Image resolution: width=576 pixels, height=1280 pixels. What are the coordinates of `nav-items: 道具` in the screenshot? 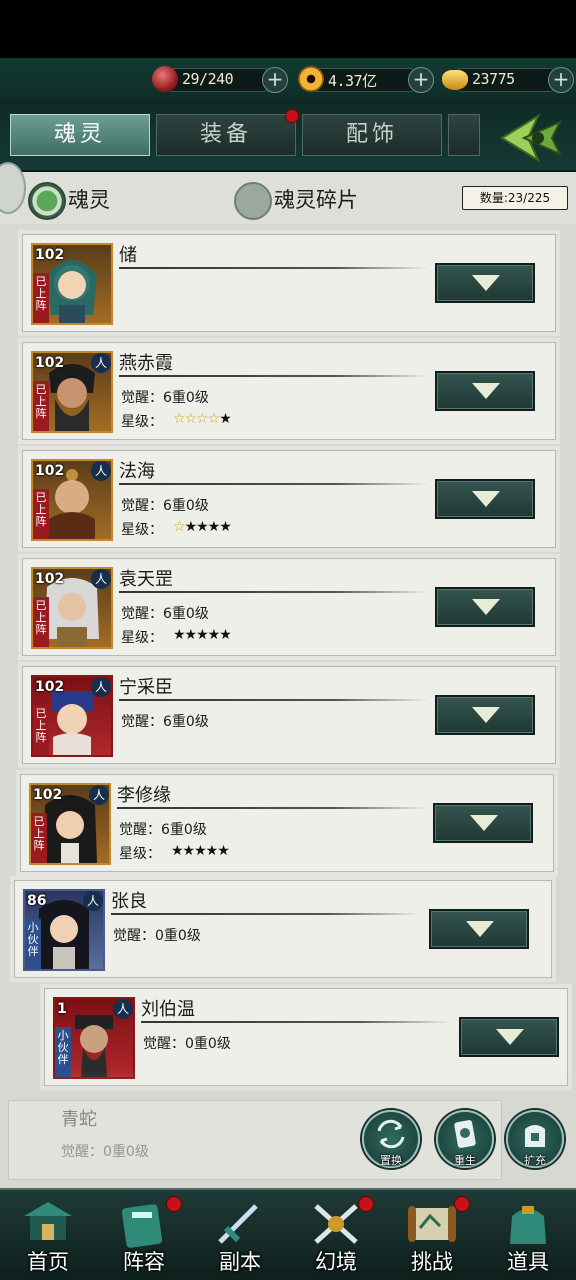 It's located at (528, 1235).